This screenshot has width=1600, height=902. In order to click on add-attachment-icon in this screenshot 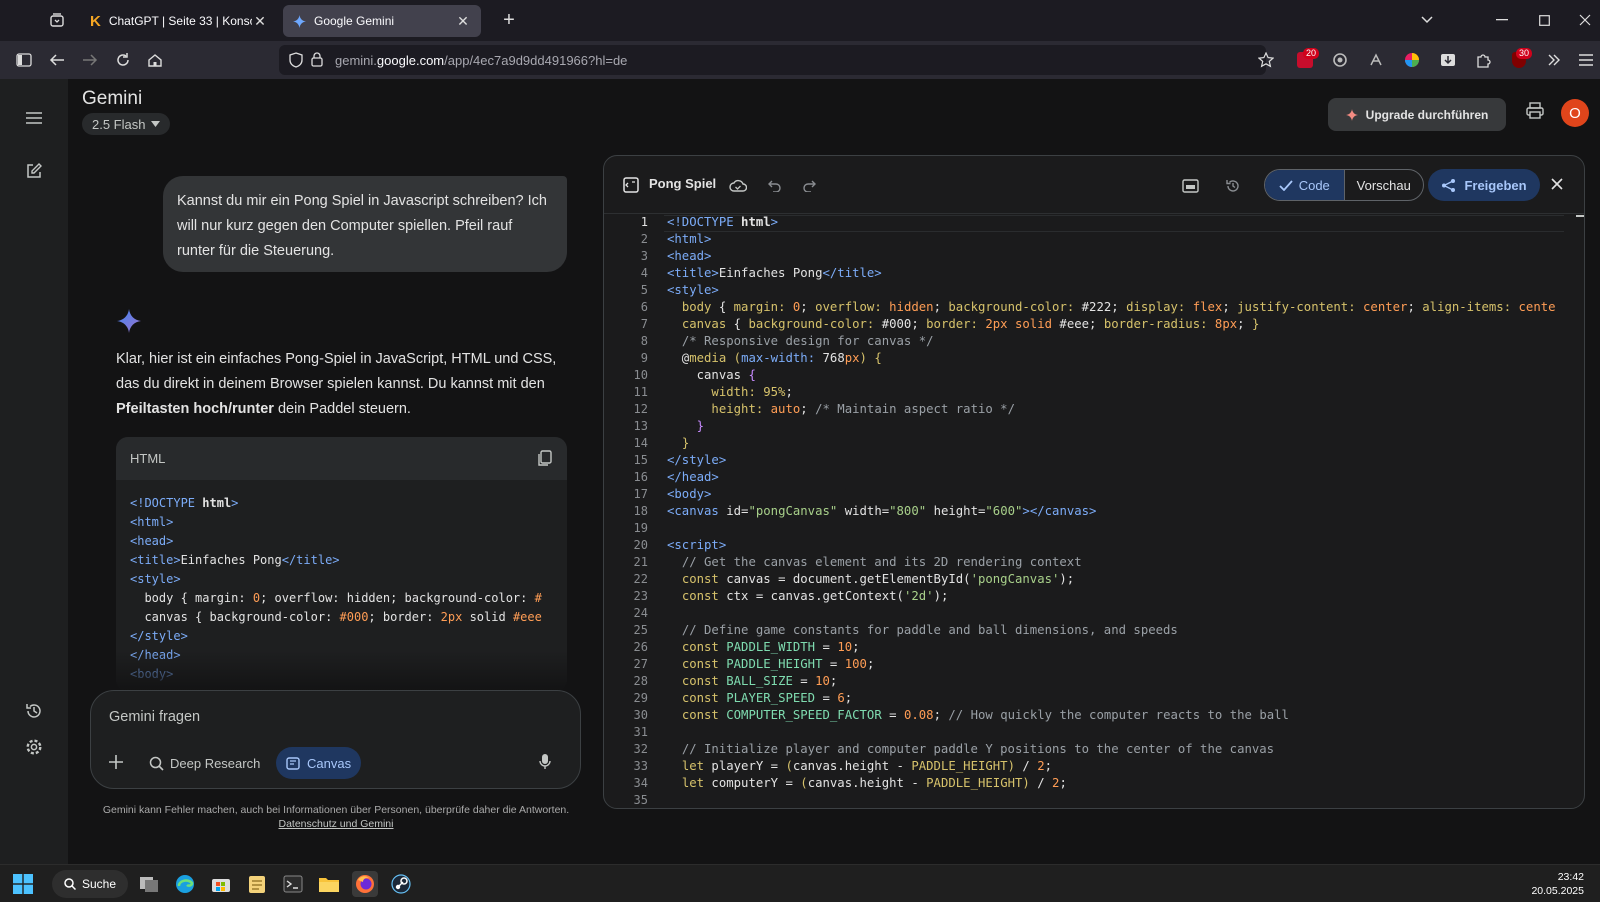, I will do `click(116, 762)`.